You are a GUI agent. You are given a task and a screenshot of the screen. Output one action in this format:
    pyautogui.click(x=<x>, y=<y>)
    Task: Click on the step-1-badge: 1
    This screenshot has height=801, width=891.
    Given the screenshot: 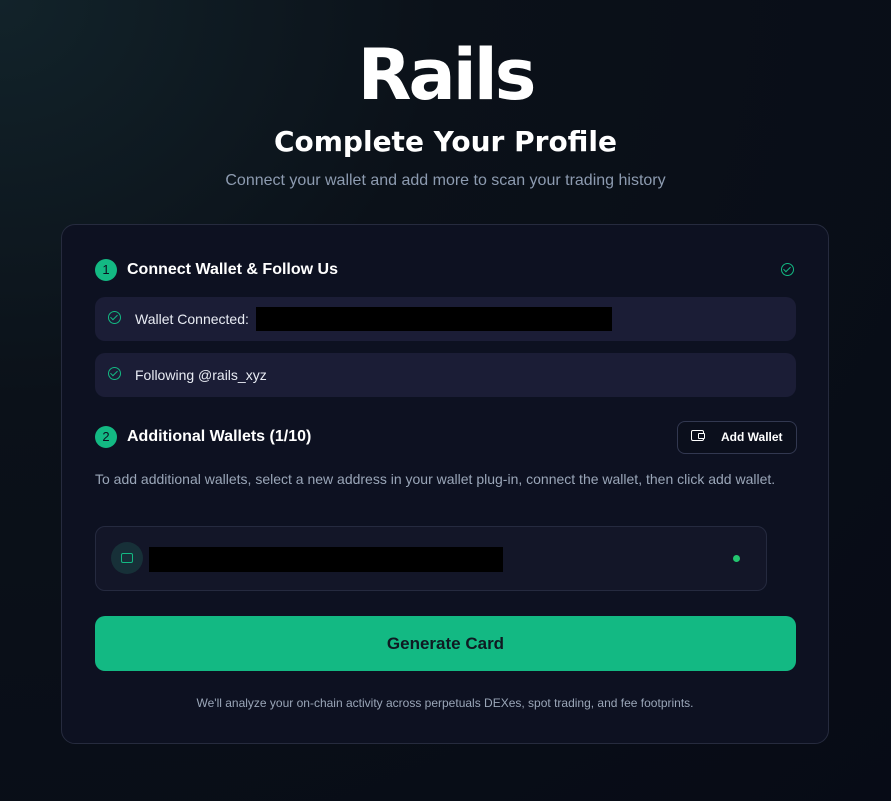 What is the action you would take?
    pyautogui.click(x=106, y=270)
    